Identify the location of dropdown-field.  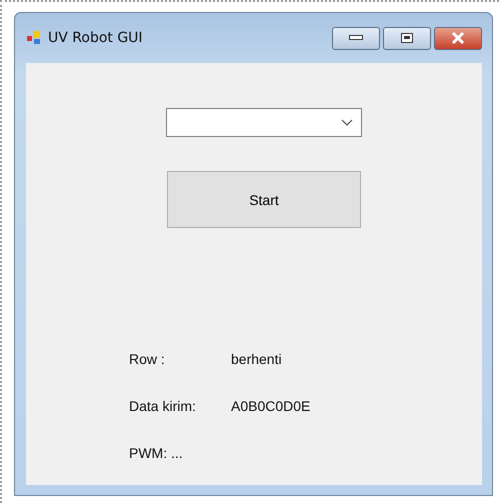
(264, 122).